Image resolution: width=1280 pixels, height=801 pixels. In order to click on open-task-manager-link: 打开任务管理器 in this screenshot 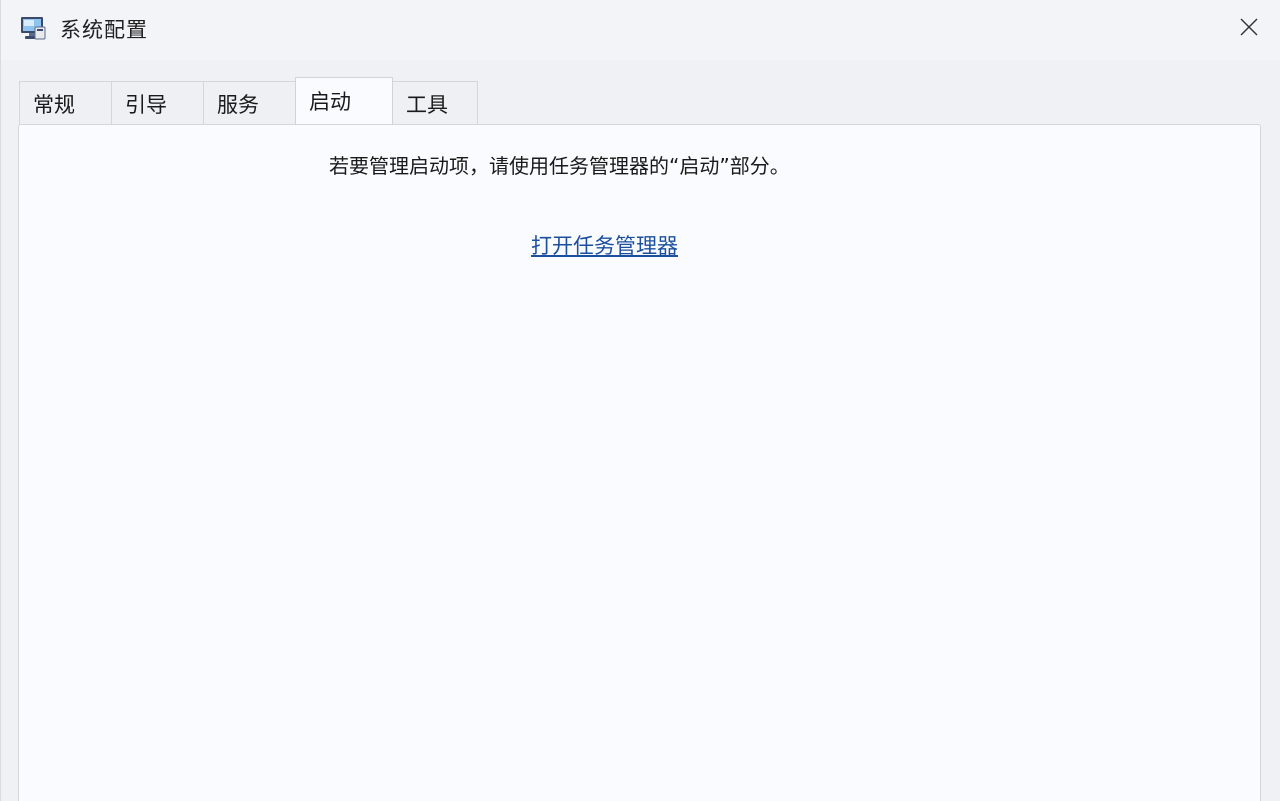, I will do `click(604, 246)`.